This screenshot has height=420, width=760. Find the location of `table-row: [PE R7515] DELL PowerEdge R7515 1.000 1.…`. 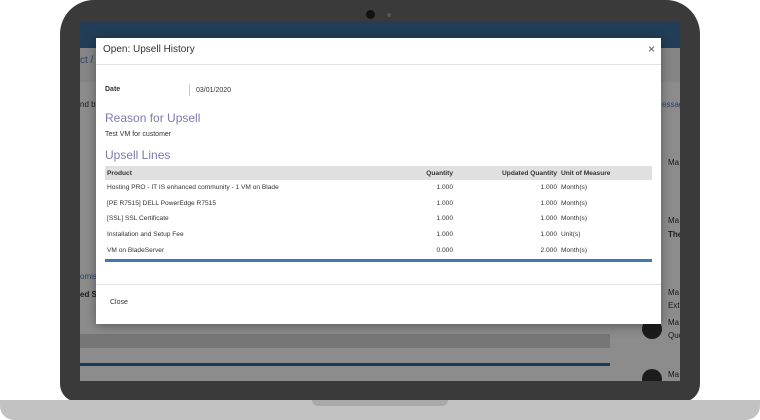

table-row: [PE R7515] DELL PowerEdge R7515 1.000 1.… is located at coordinates (378, 204).